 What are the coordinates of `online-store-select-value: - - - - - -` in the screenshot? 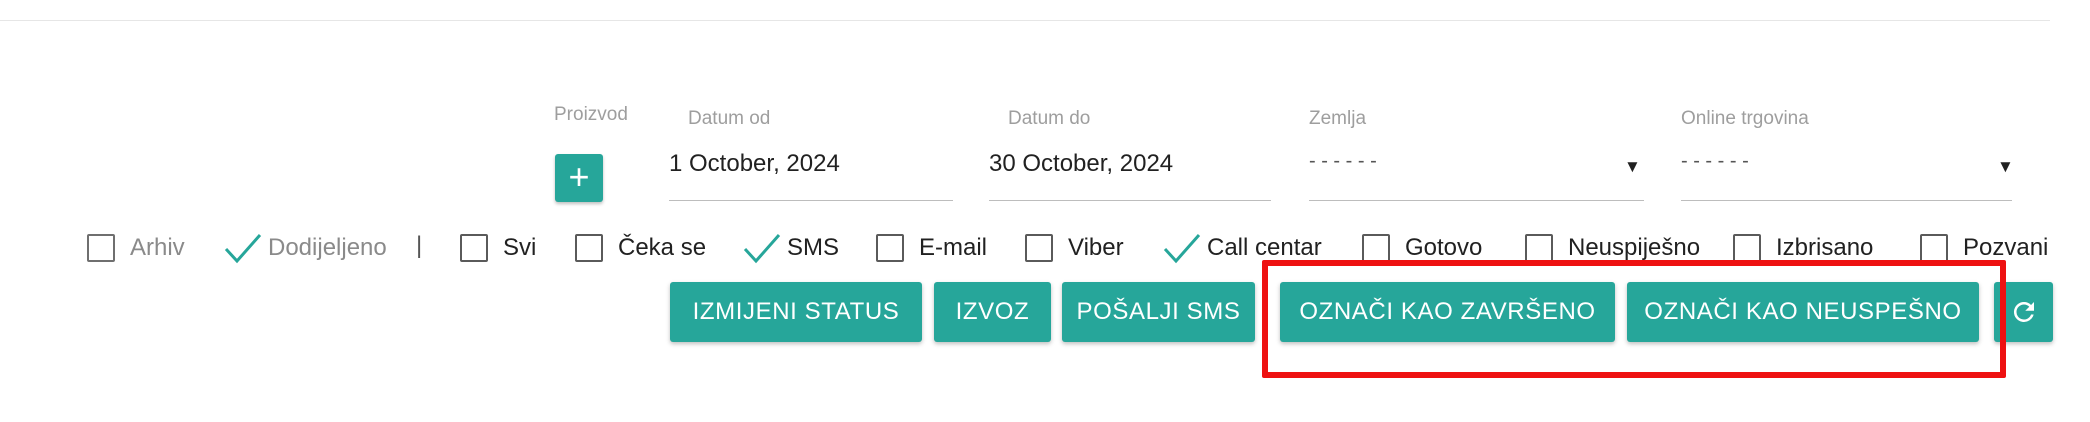 It's located at (1715, 161).